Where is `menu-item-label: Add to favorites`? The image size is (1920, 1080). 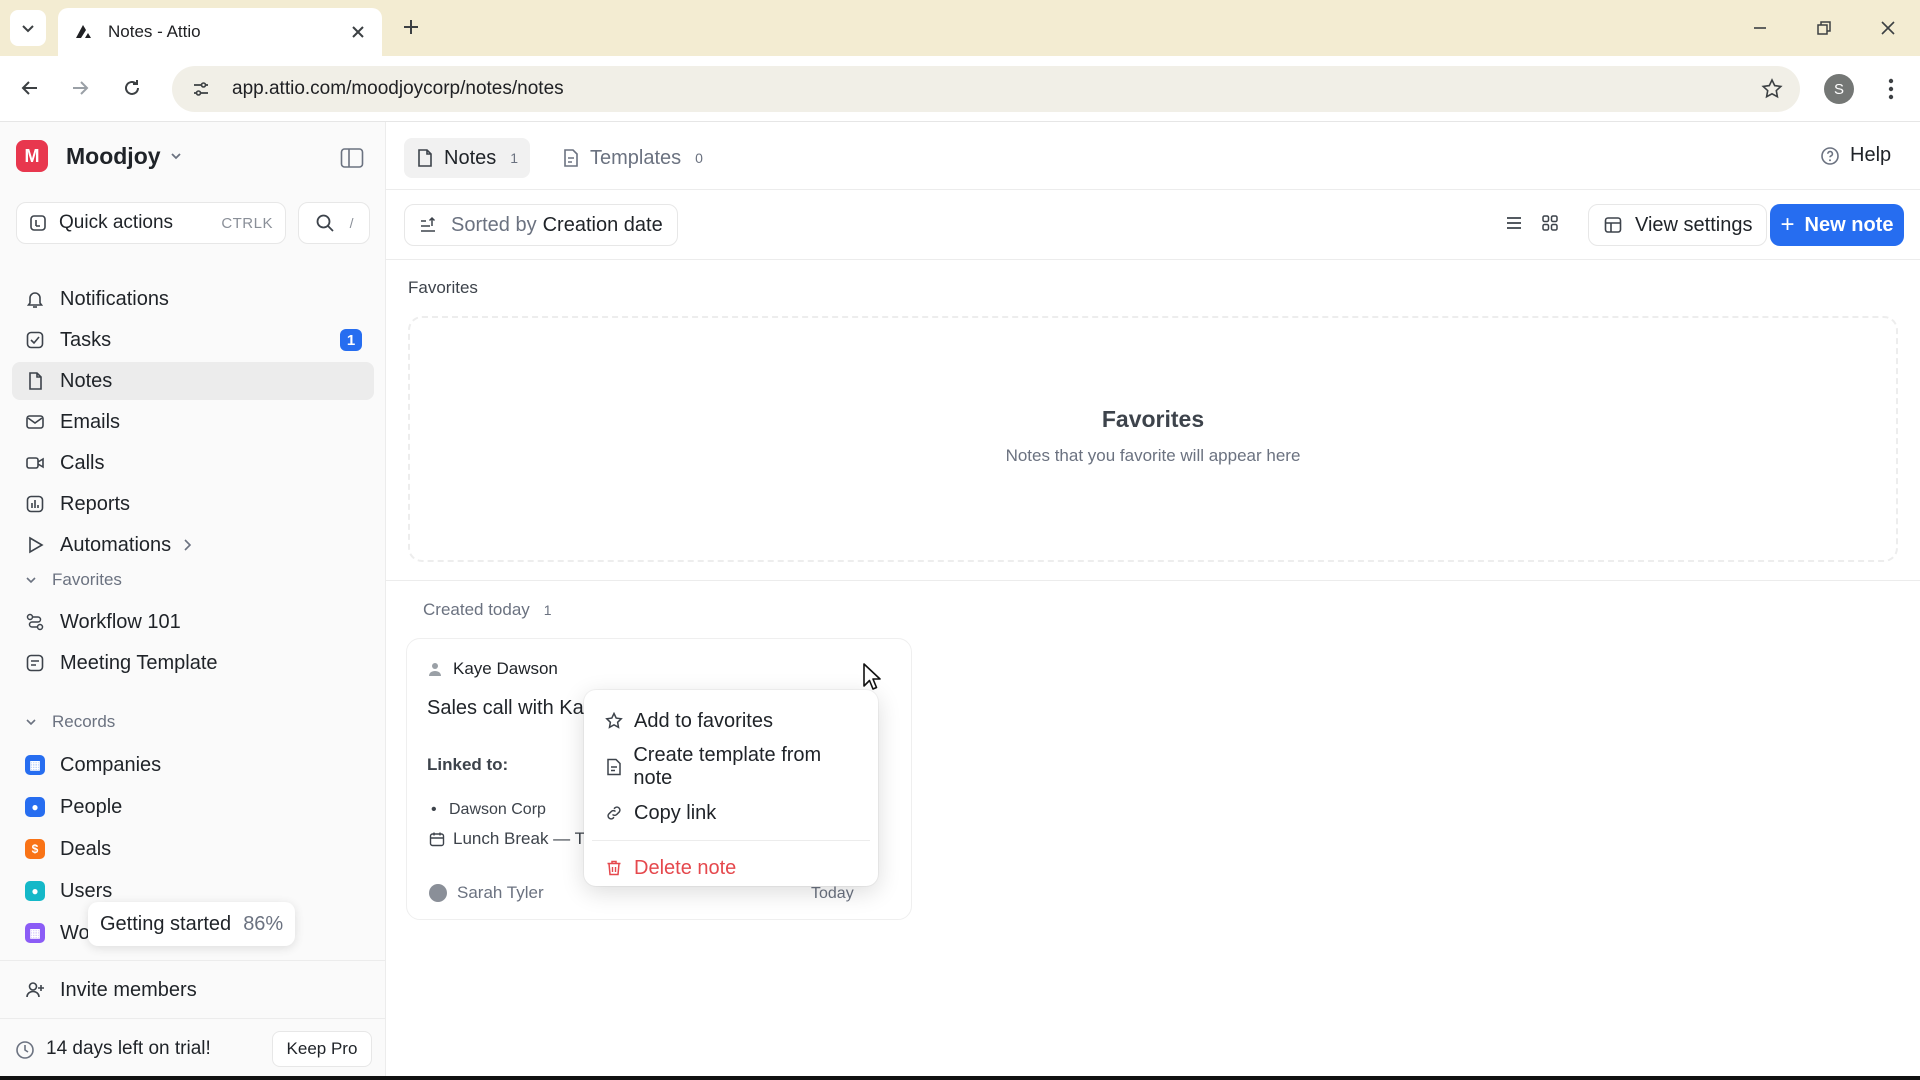
menu-item-label: Add to favorites is located at coordinates (703, 720).